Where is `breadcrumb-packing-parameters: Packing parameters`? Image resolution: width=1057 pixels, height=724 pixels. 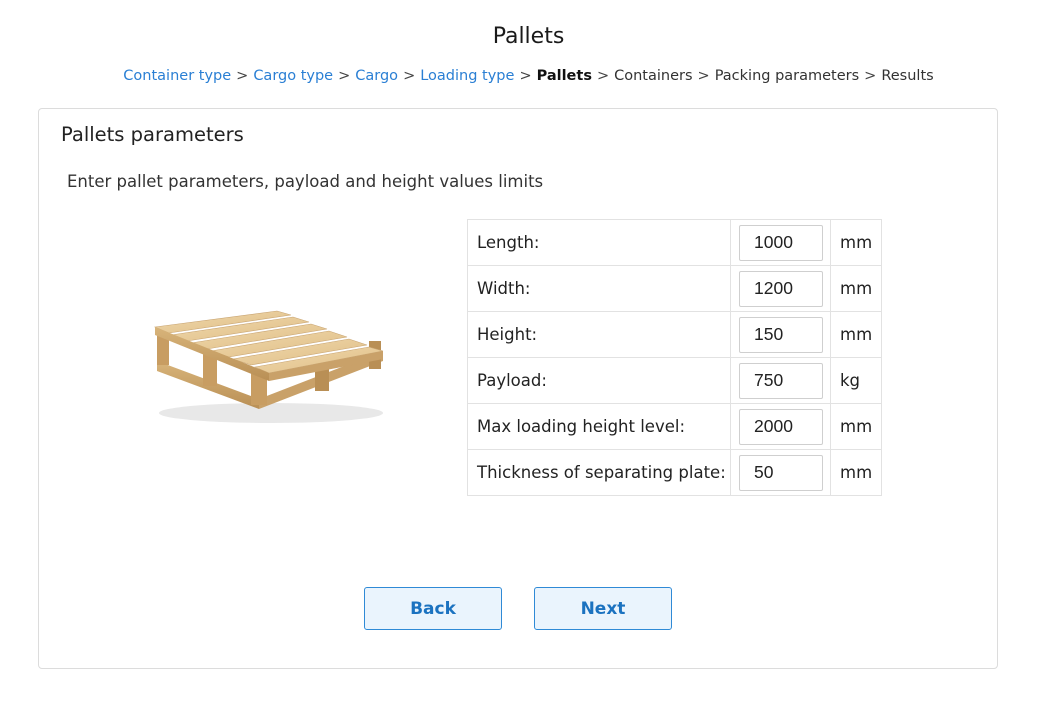 breadcrumb-packing-parameters: Packing parameters is located at coordinates (787, 76).